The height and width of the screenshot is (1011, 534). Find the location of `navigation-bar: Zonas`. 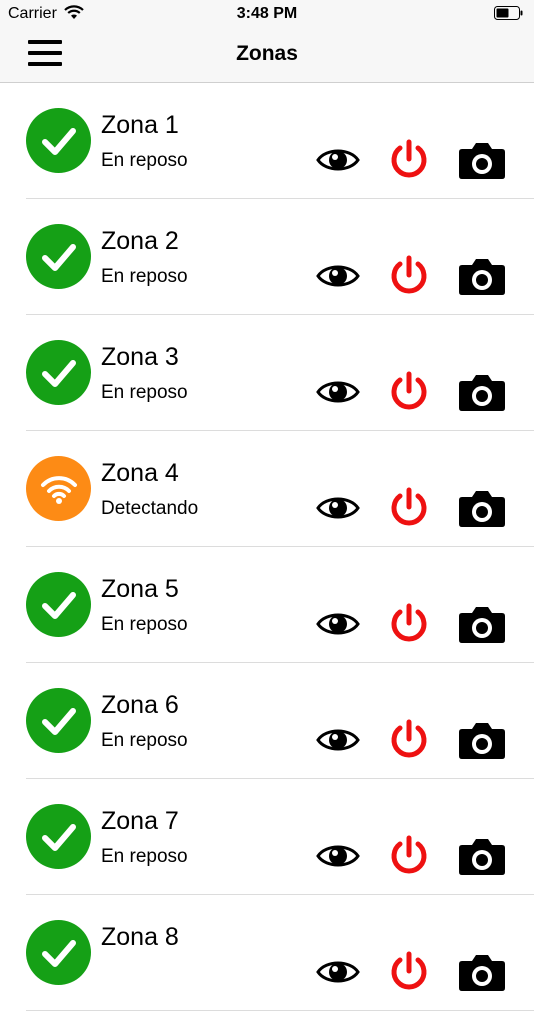

navigation-bar: Zonas is located at coordinates (267, 55).